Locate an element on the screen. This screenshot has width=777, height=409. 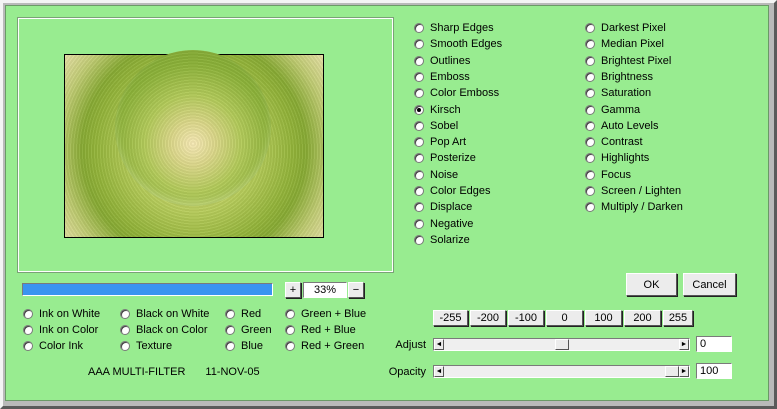
color-mode-option: Green + Blue is located at coordinates (325, 314).